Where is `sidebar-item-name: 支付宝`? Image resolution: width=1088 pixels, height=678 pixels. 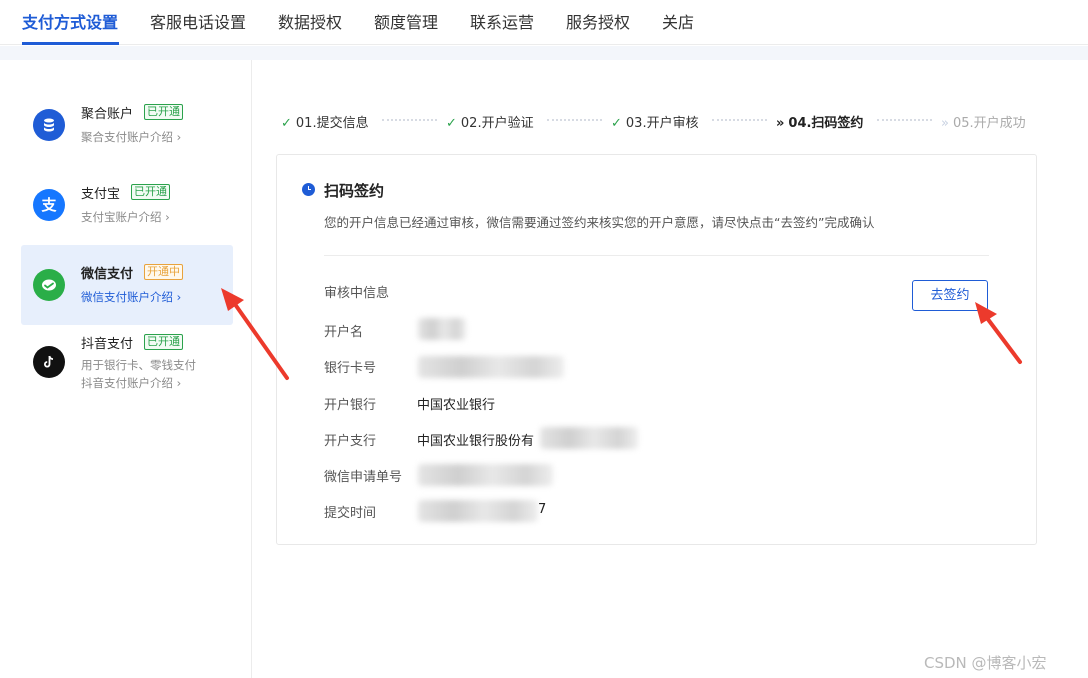
sidebar-item-name: 支付宝 is located at coordinates (101, 194).